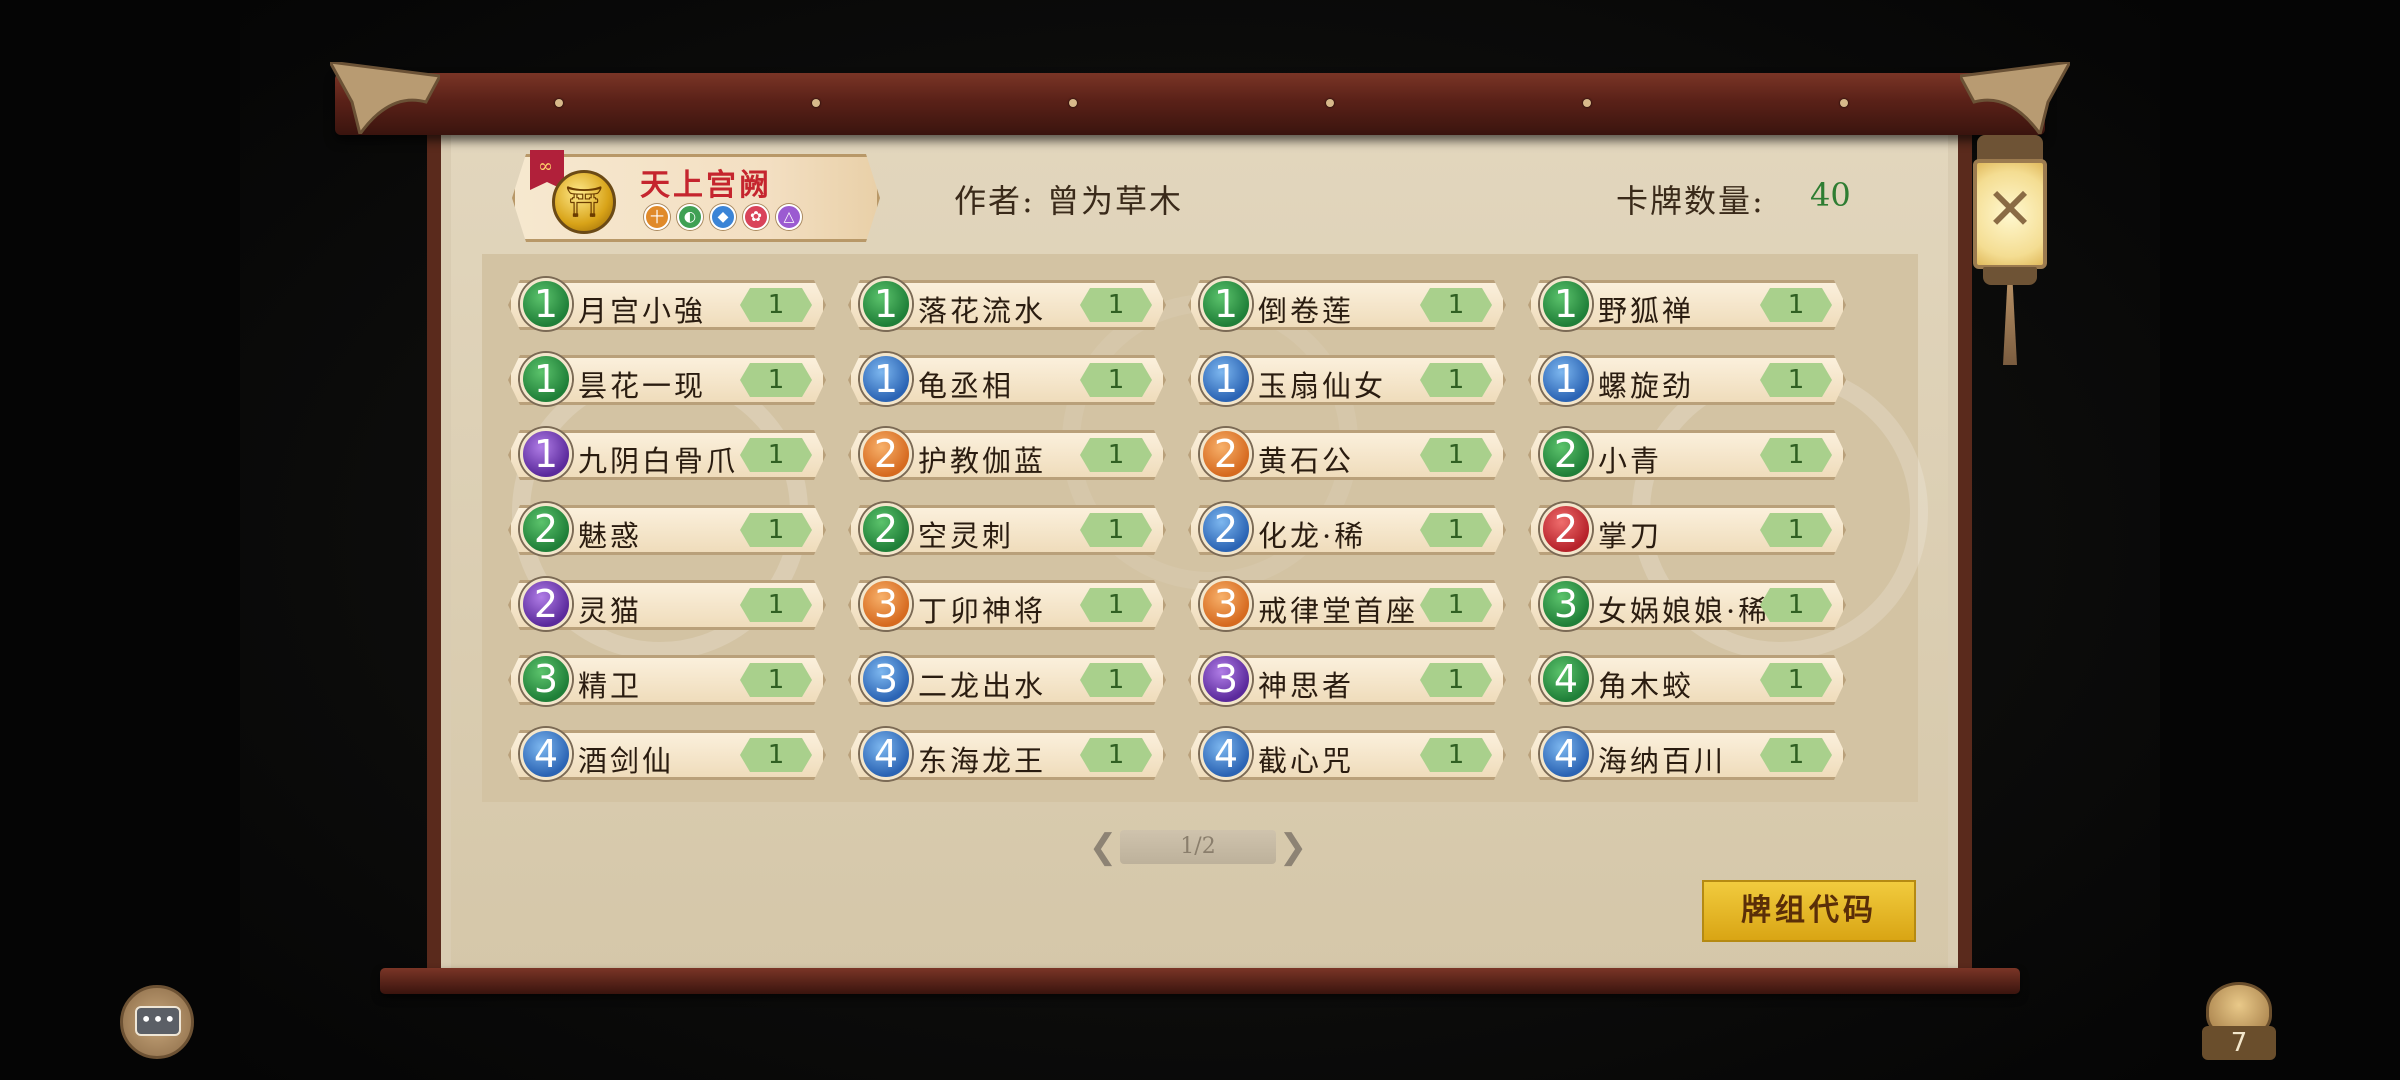  I want to click on card-item: 1 昙花一现 1, so click(667, 379).